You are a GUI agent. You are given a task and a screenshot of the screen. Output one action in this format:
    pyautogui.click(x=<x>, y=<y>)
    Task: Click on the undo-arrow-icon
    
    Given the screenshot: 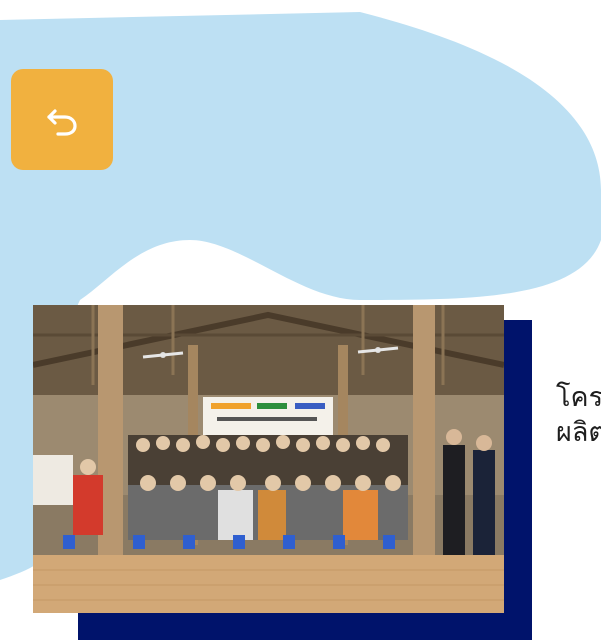 What is the action you would take?
    pyautogui.click(x=62, y=122)
    